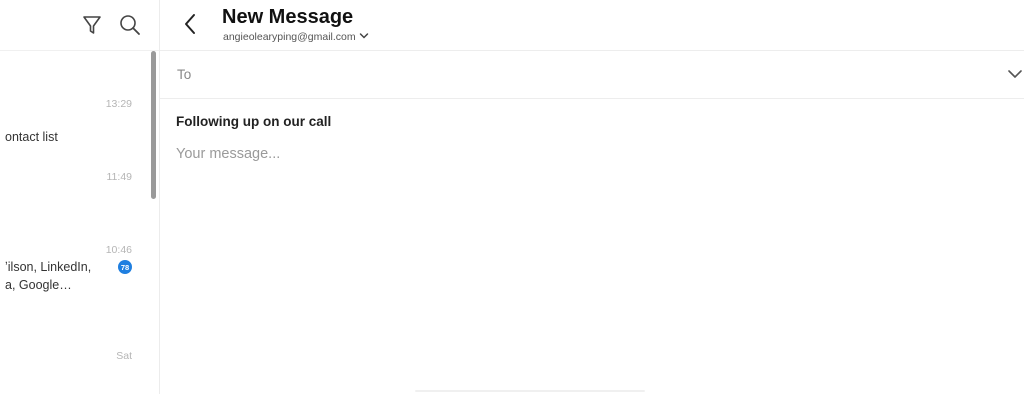 Image resolution: width=1024 pixels, height=394 pixels. What do you see at coordinates (253, 121) in the screenshot?
I see `subject-field: Following up on our call` at bounding box center [253, 121].